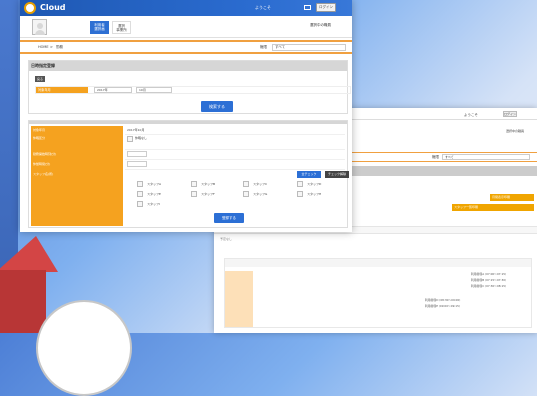  What do you see at coordinates (515, 131) in the screenshot?
I see `window2-change-link: 選択中の職員` at bounding box center [515, 131].